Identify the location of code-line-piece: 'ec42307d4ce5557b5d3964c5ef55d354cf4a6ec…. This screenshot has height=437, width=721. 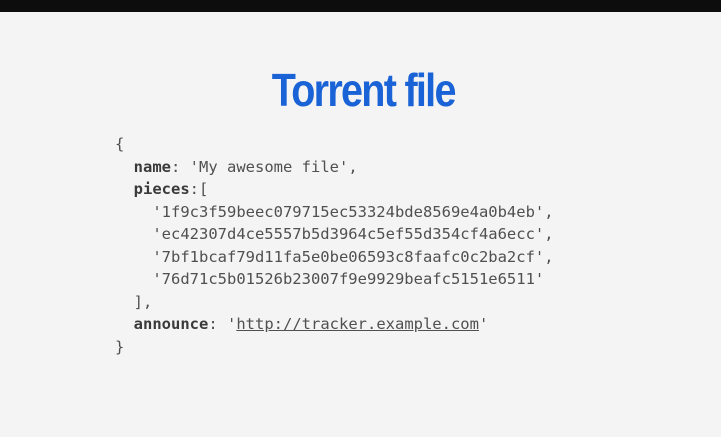
(334, 234).